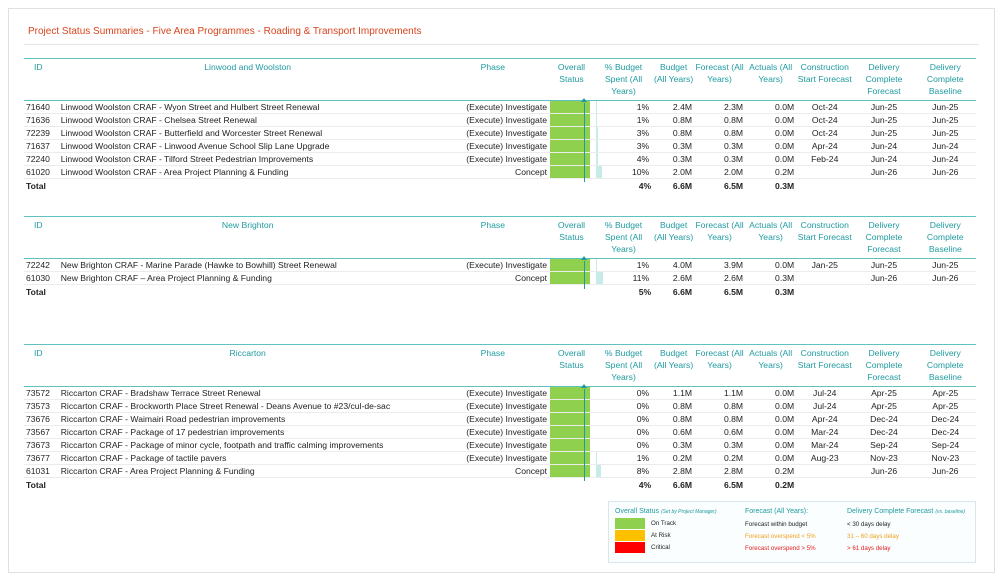 Image resolution: width=1003 pixels, height=581 pixels. I want to click on project-phase: (Execute) Investigate, so click(493, 133).